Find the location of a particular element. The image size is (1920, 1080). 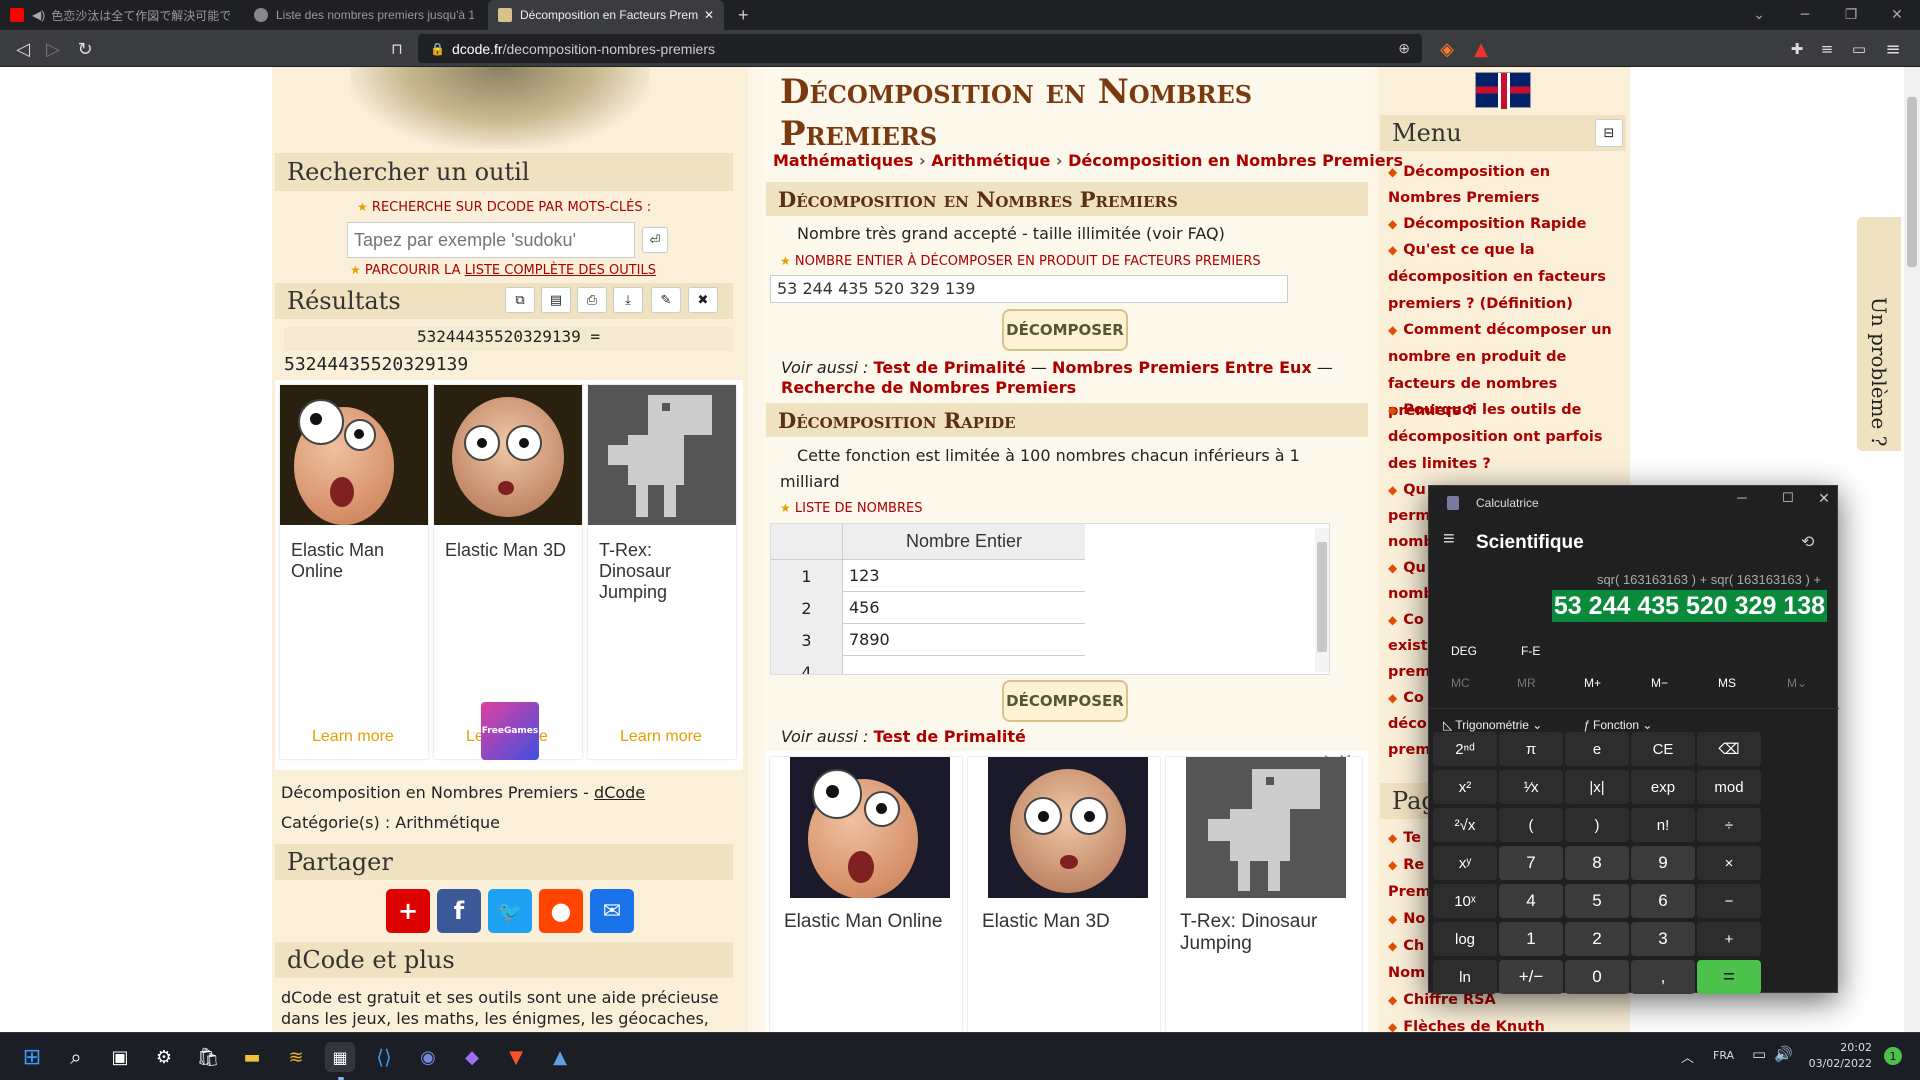

decompose-button: DÉCOMPOSER is located at coordinates (1065, 330).